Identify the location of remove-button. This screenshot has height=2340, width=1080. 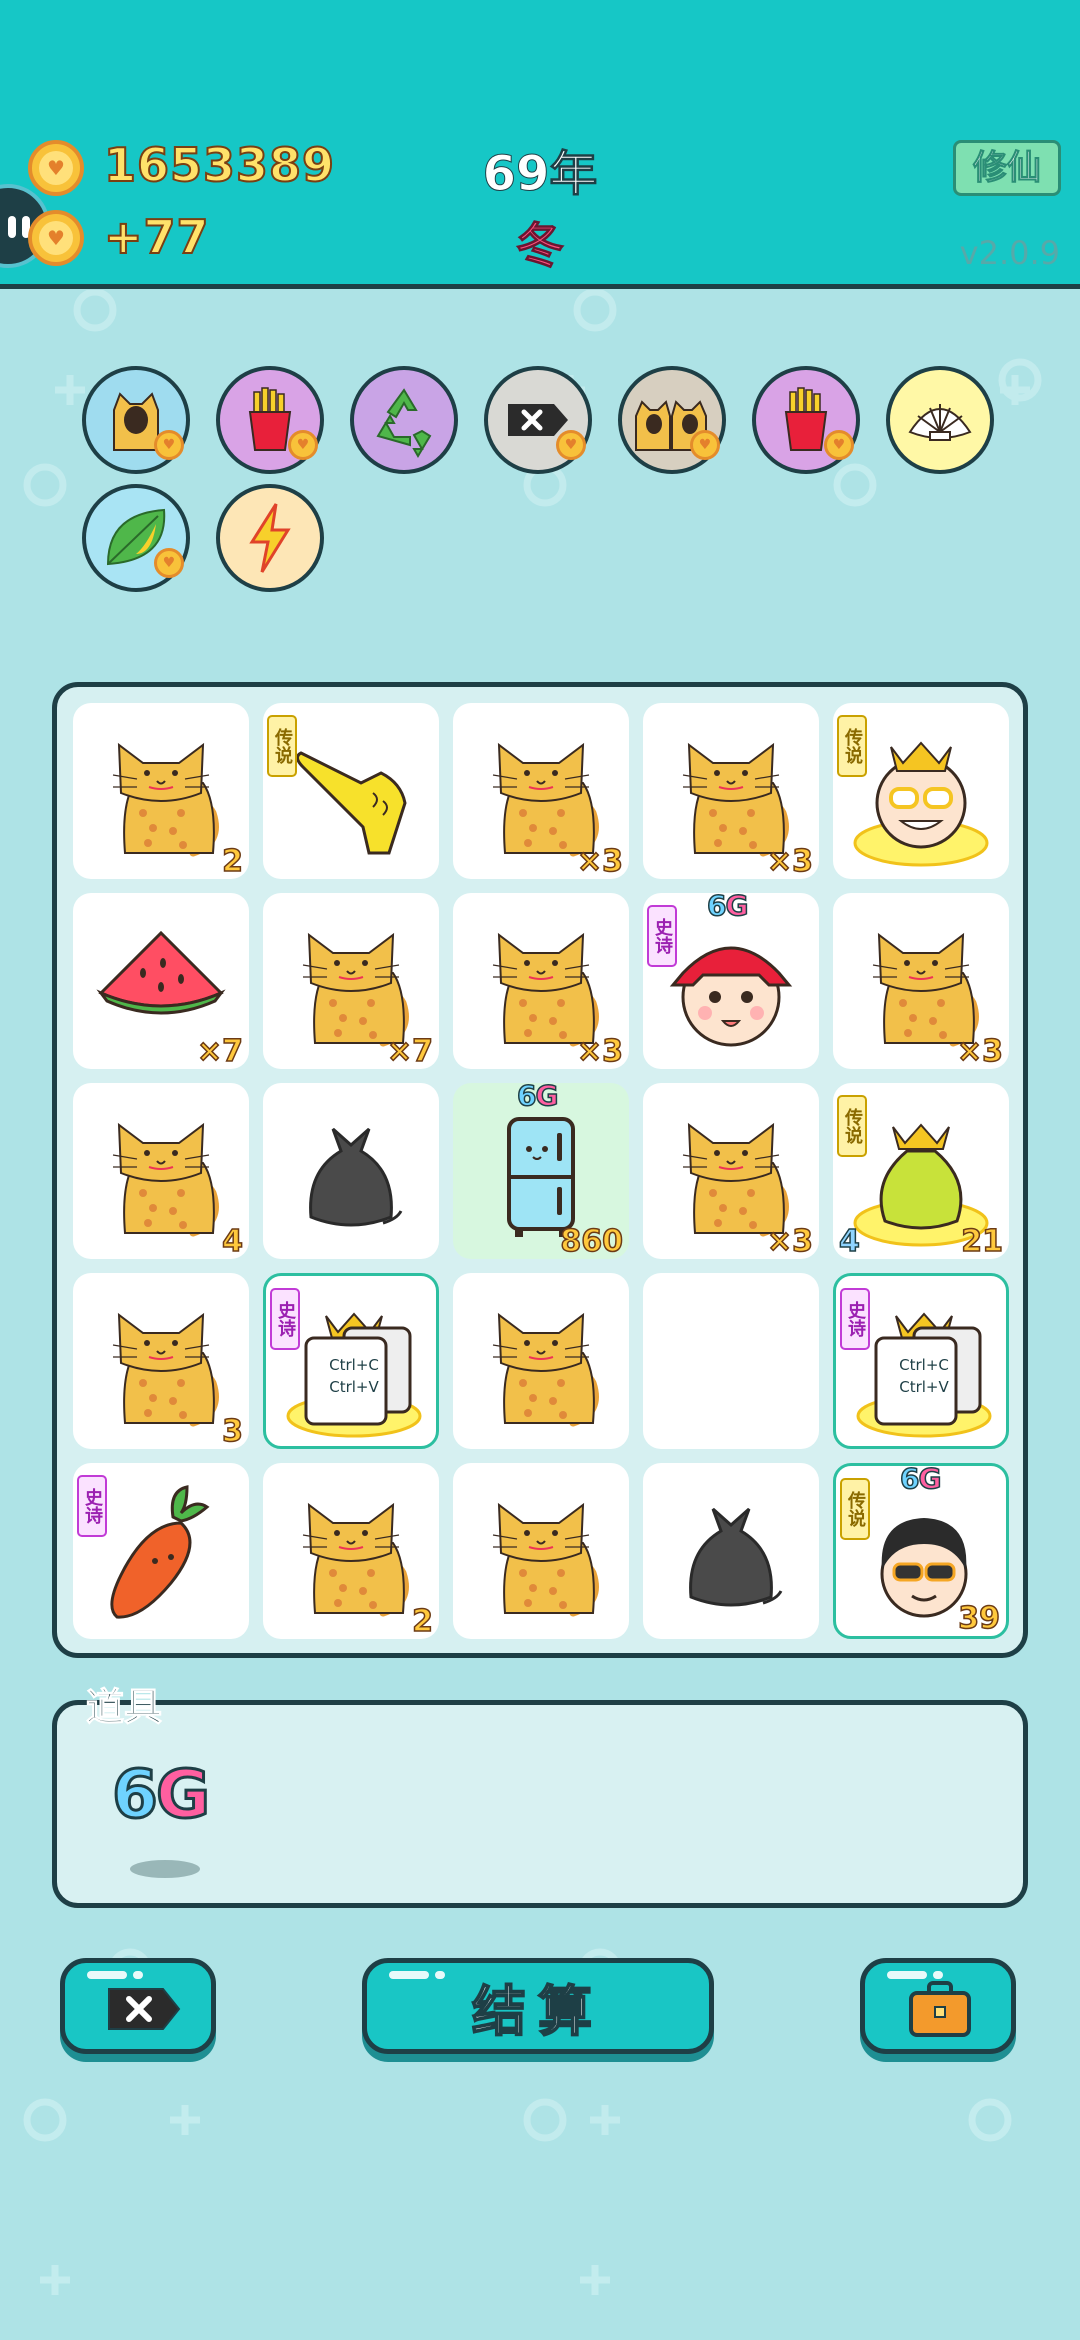
(138, 2006).